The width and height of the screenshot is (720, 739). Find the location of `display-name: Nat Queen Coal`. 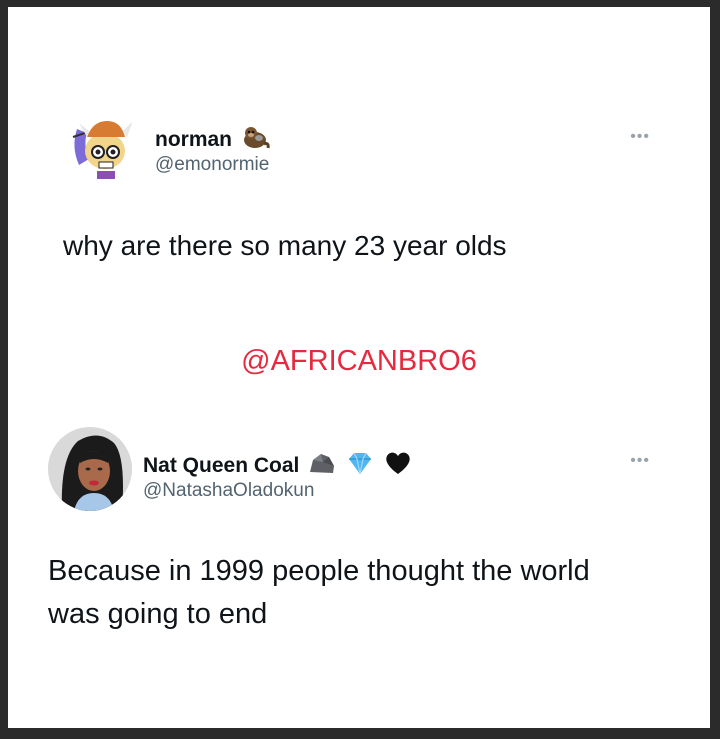

display-name: Nat Queen Coal is located at coordinates (221, 466).